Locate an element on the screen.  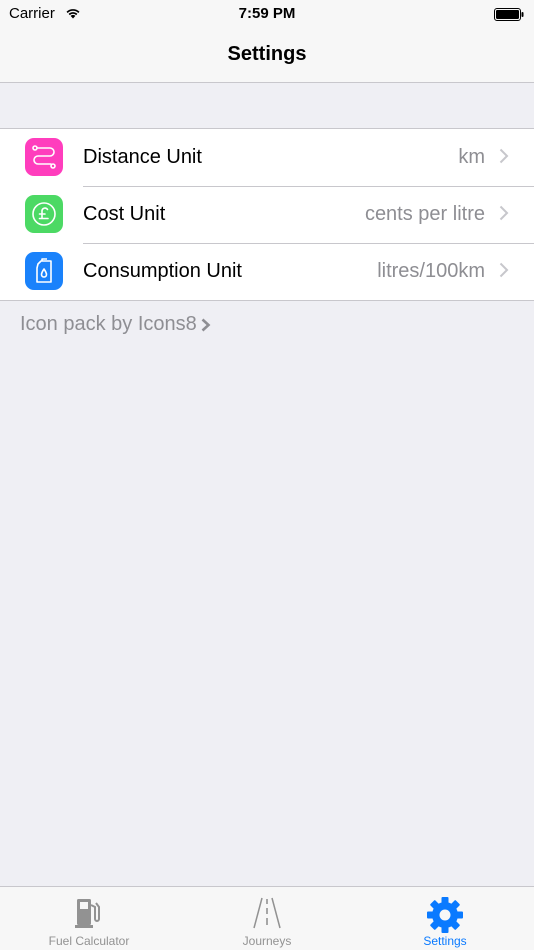
tab-label: Fuel Calculator is located at coordinates (89, 941).